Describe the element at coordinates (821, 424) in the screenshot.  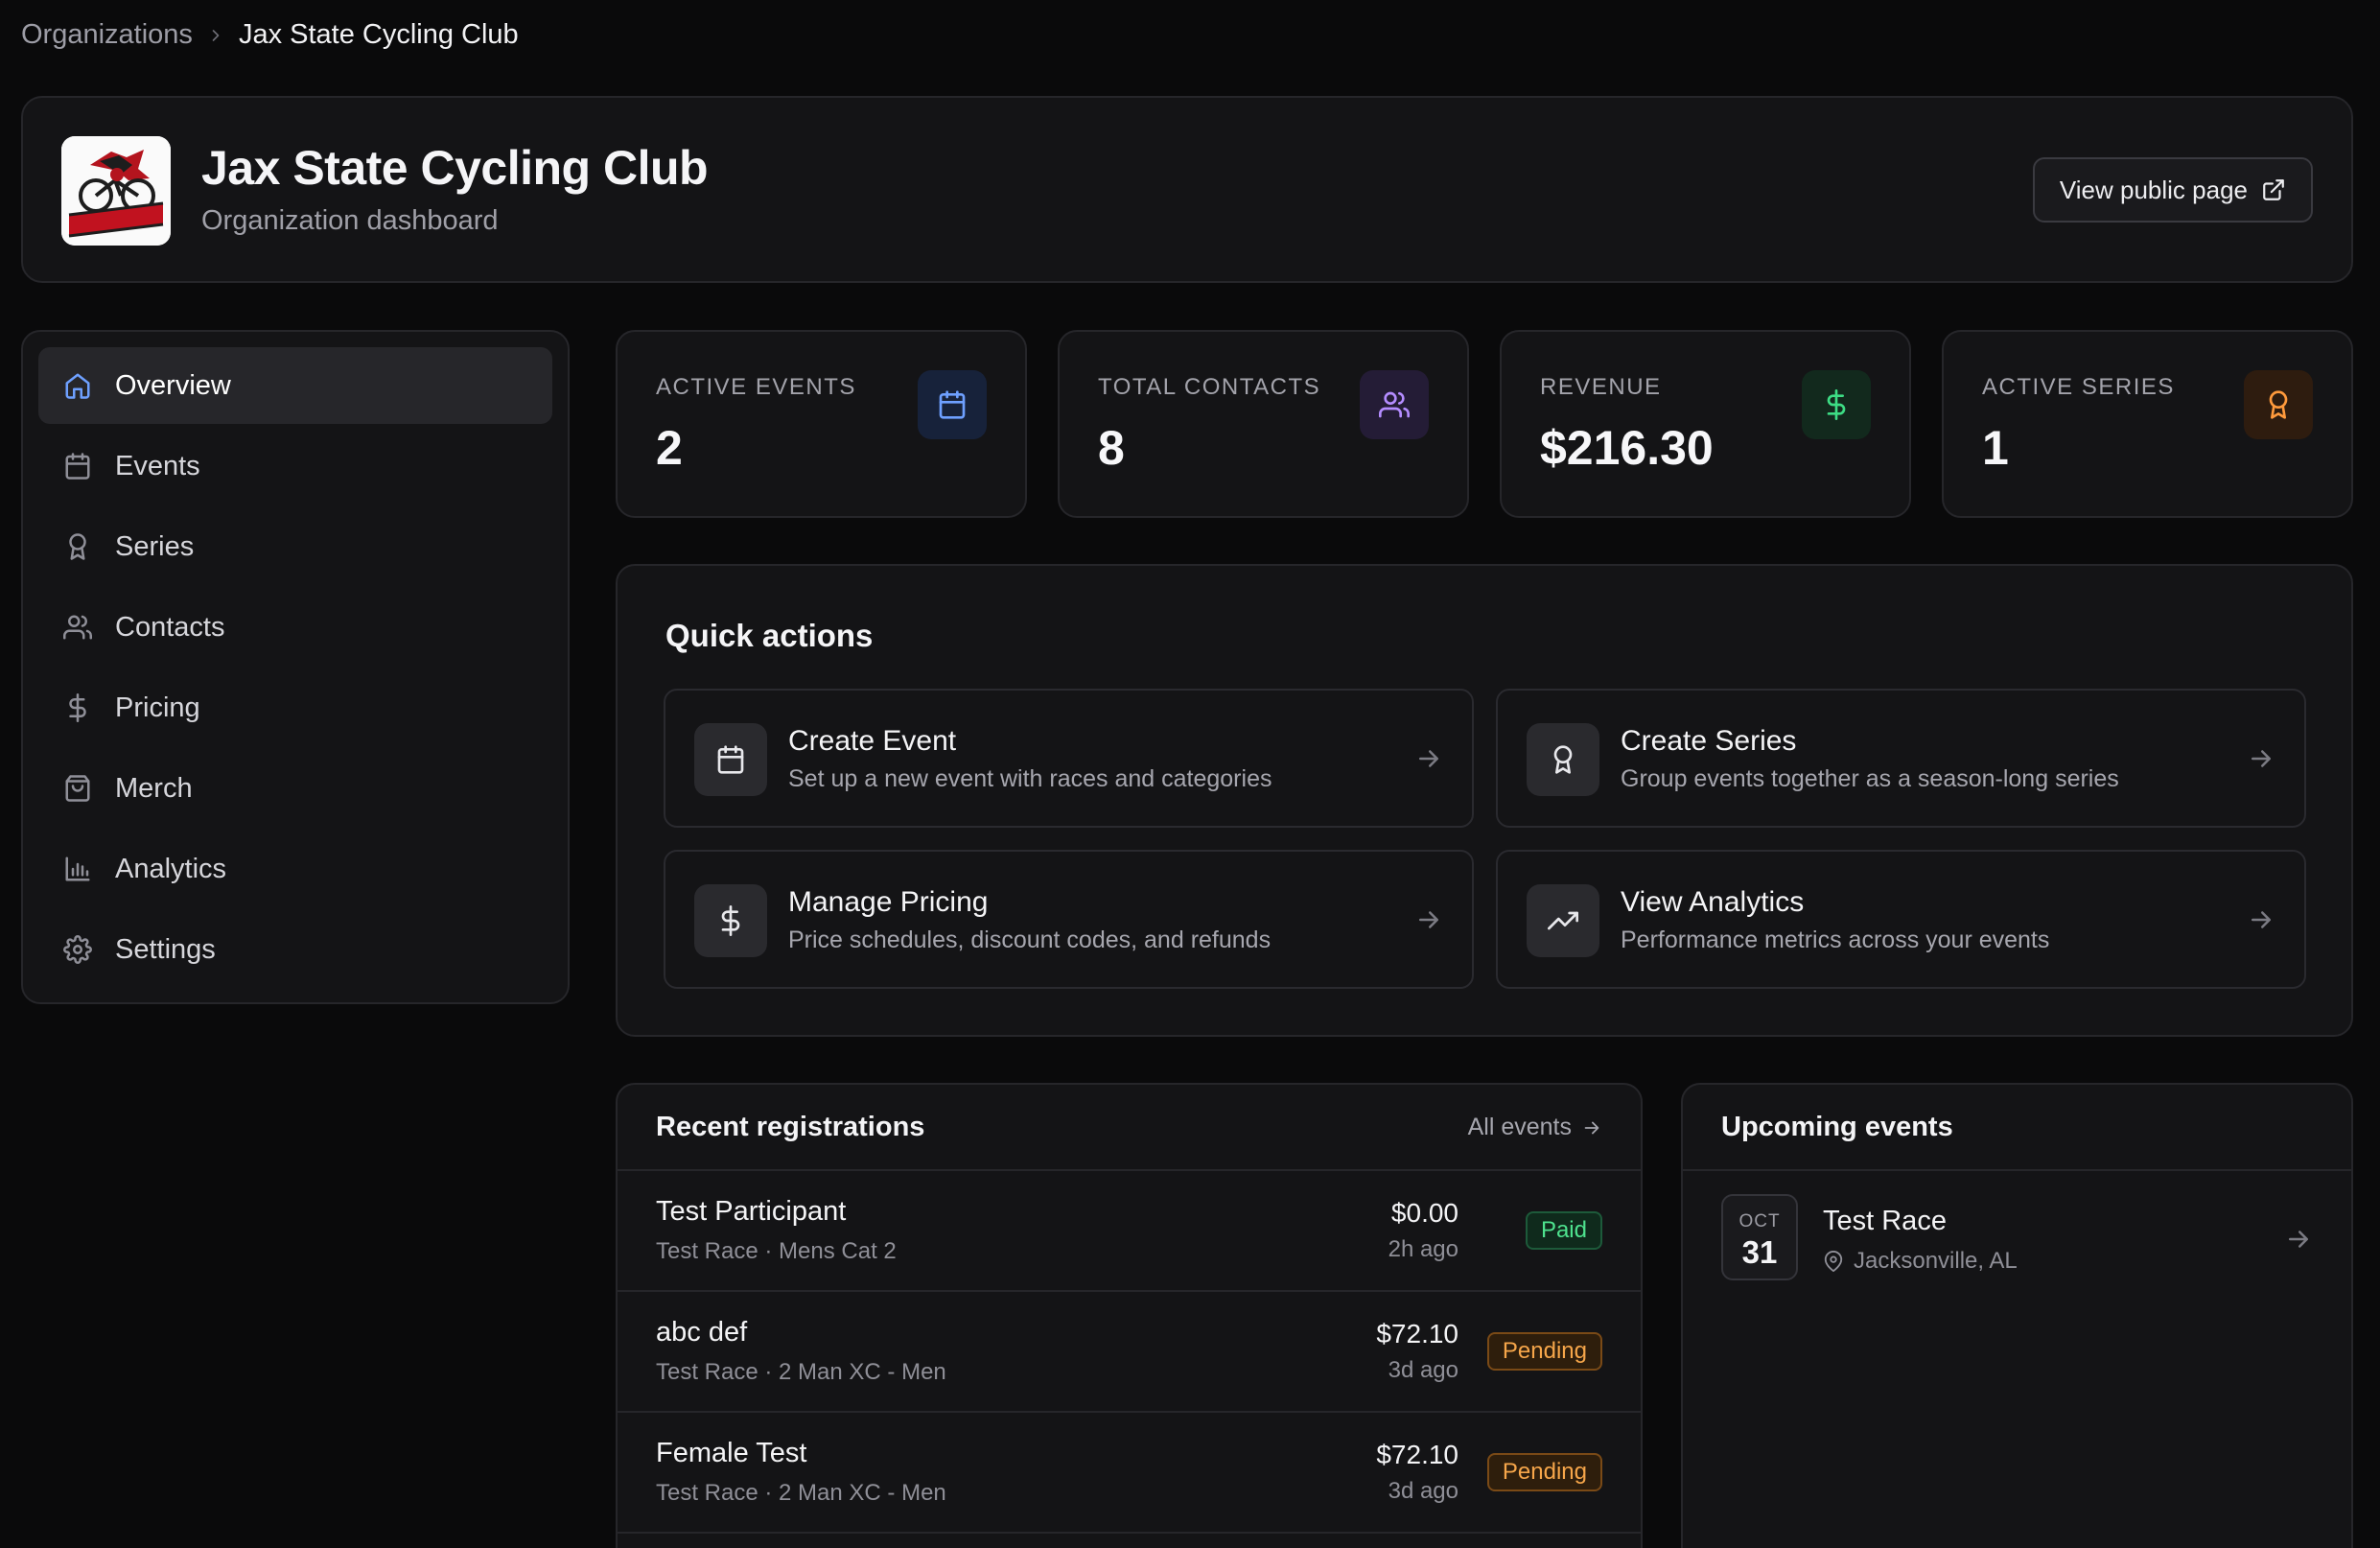
I see `stat-card-active-events: ACTIVE EVENTS 2` at that location.